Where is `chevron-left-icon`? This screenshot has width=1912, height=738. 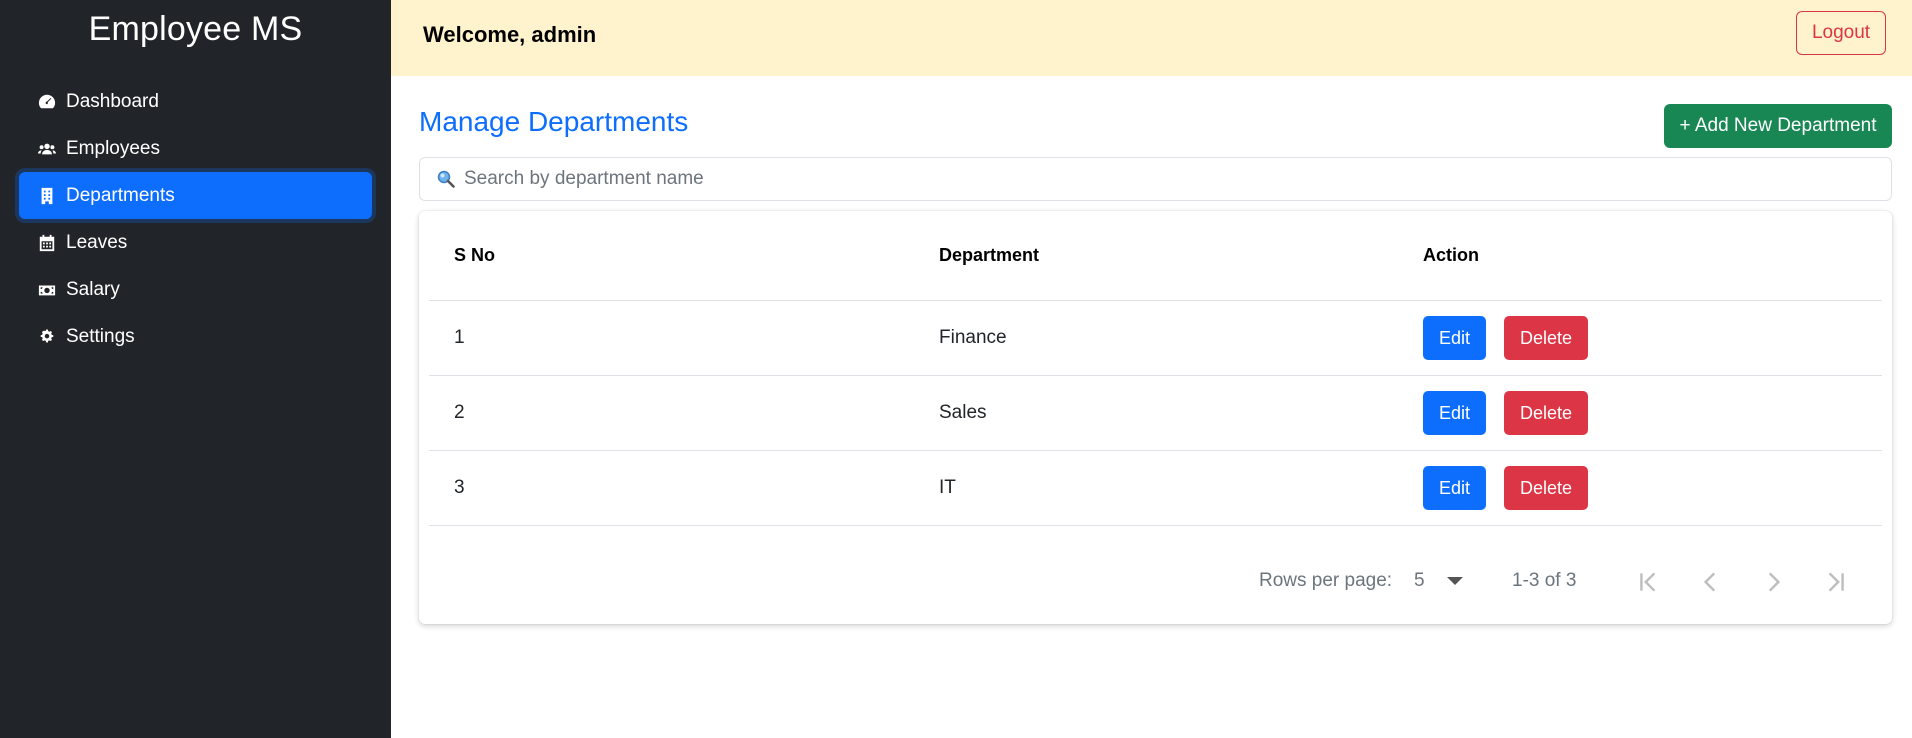
chevron-left-icon is located at coordinates (1709, 582).